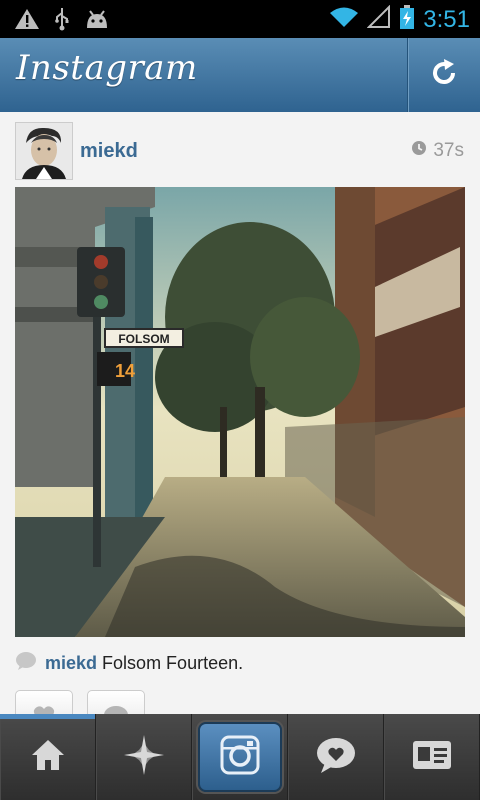 The width and height of the screenshot is (480, 800). Describe the element at coordinates (344, 19) in the screenshot. I see `wifi-icon` at that location.